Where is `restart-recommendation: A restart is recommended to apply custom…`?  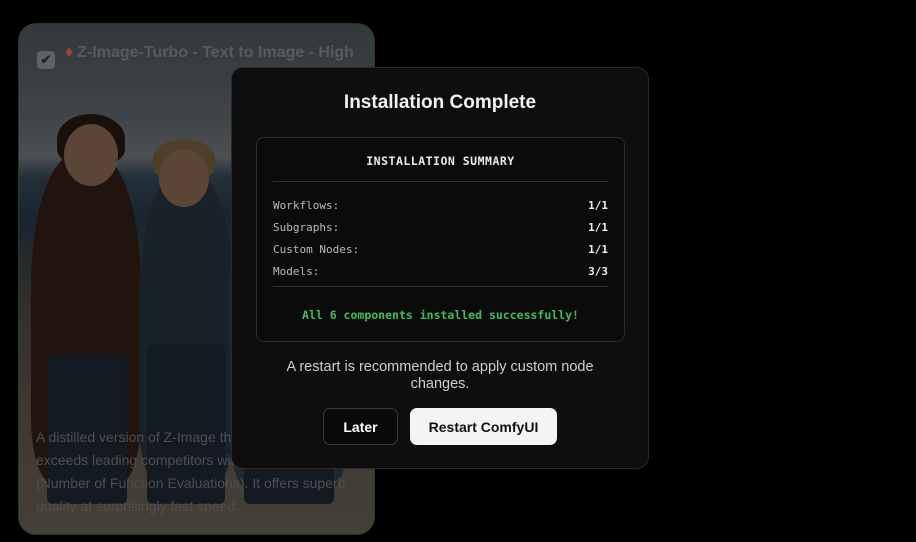
restart-recommendation: A restart is recommended to apply custom… is located at coordinates (440, 375).